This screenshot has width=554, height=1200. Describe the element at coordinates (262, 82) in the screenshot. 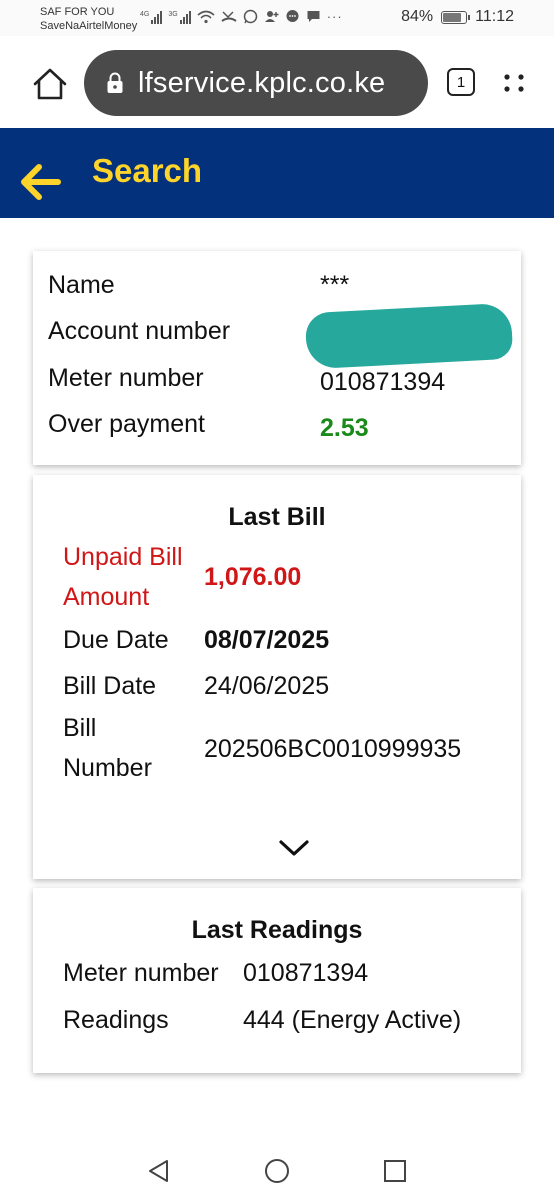

I see `url-text: lfservice.kplc.co.ke` at that location.